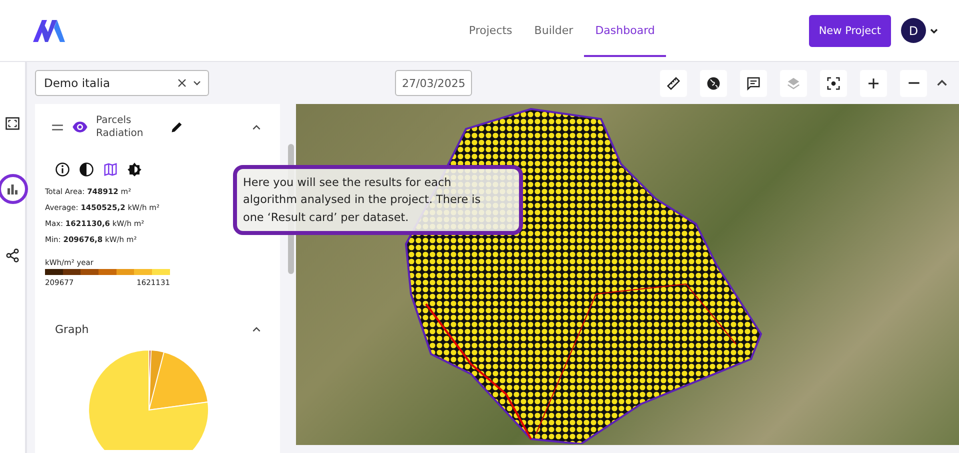 The width and height of the screenshot is (959, 453). Describe the element at coordinates (80, 127) in the screenshot. I see `eye-icon` at that location.